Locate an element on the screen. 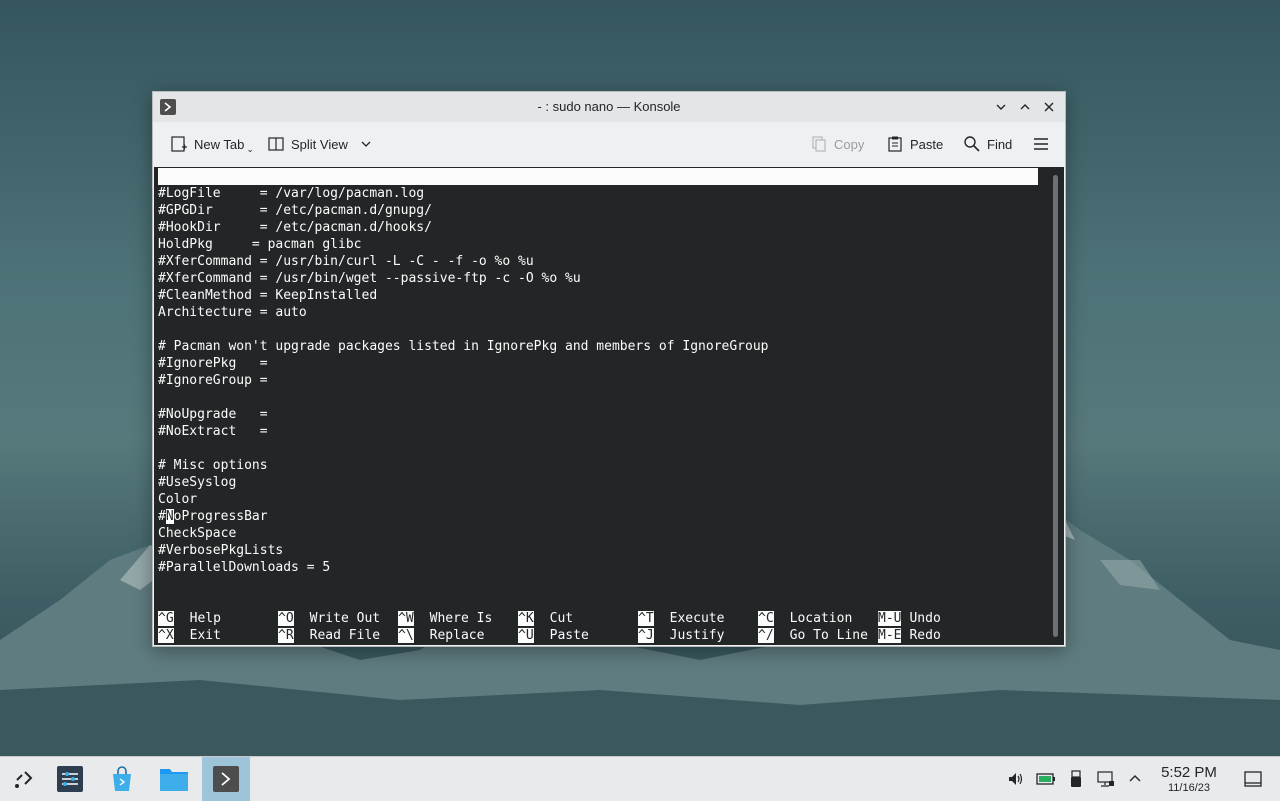 Image resolution: width=1280 pixels, height=801 pixels. copy-icon is located at coordinates (819, 144).